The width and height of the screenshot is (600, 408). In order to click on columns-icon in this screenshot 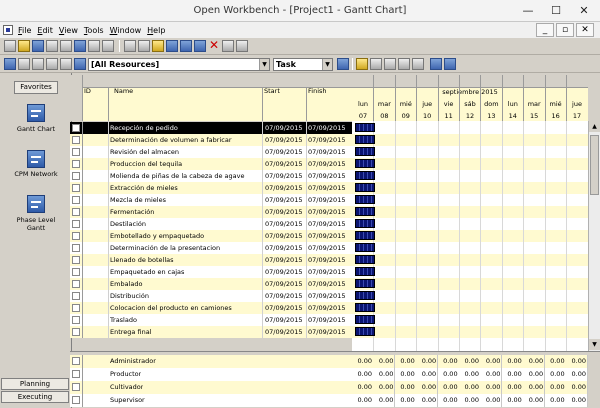, I will do `click(66, 64)`.